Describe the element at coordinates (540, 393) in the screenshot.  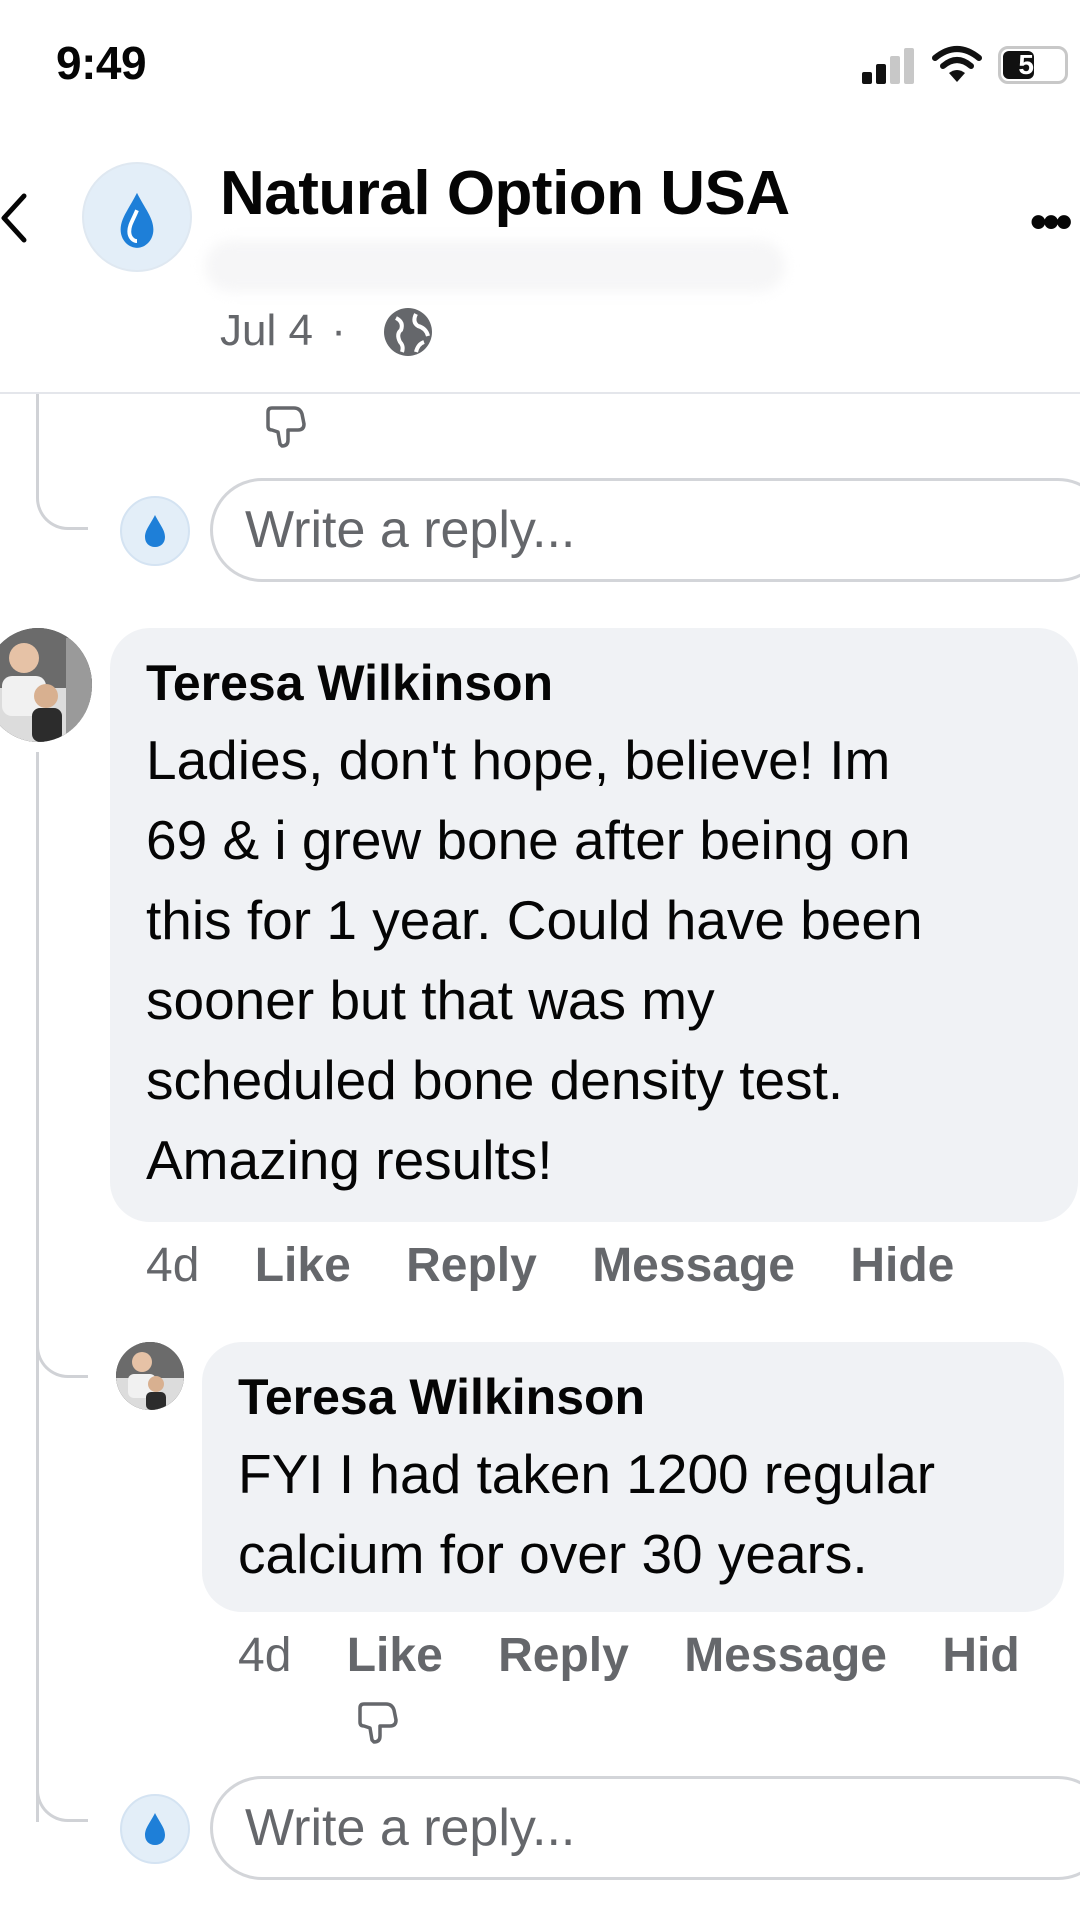
I see `header-divider` at that location.